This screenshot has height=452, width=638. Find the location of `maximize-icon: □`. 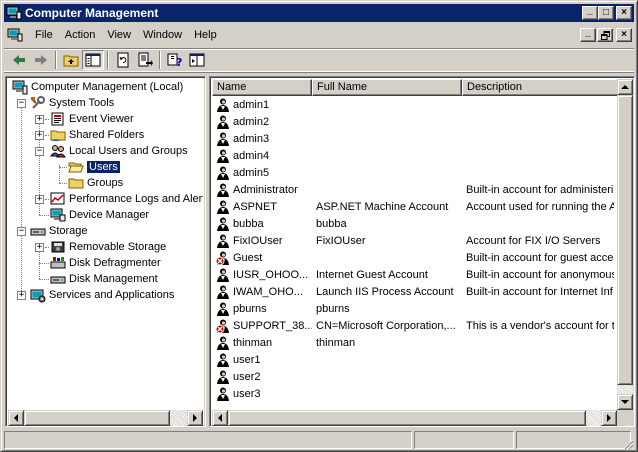

maximize-icon: □ is located at coordinates (606, 12).